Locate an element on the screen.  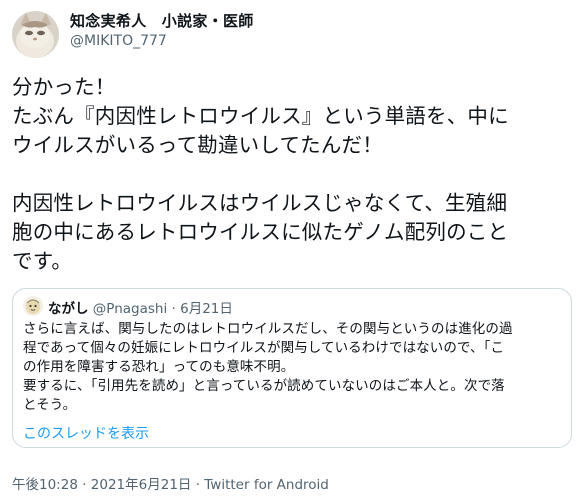
tweet-line: 胞の中にあるレトロウイルスに似たゲノム配列のこと is located at coordinates (260, 232).